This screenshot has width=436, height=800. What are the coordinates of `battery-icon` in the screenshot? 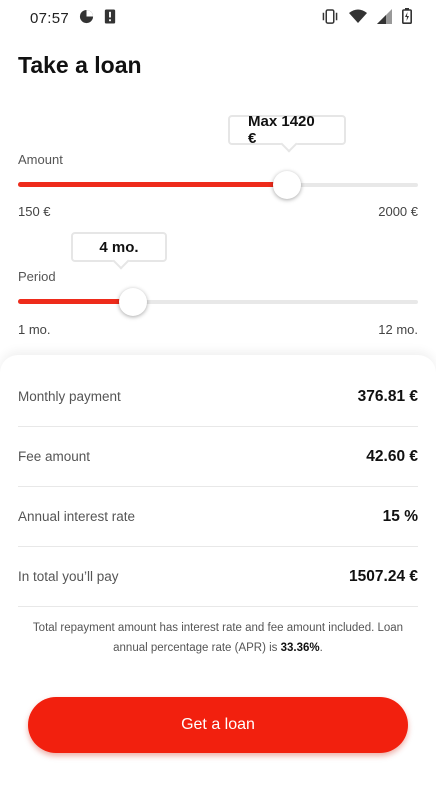 It's located at (407, 18).